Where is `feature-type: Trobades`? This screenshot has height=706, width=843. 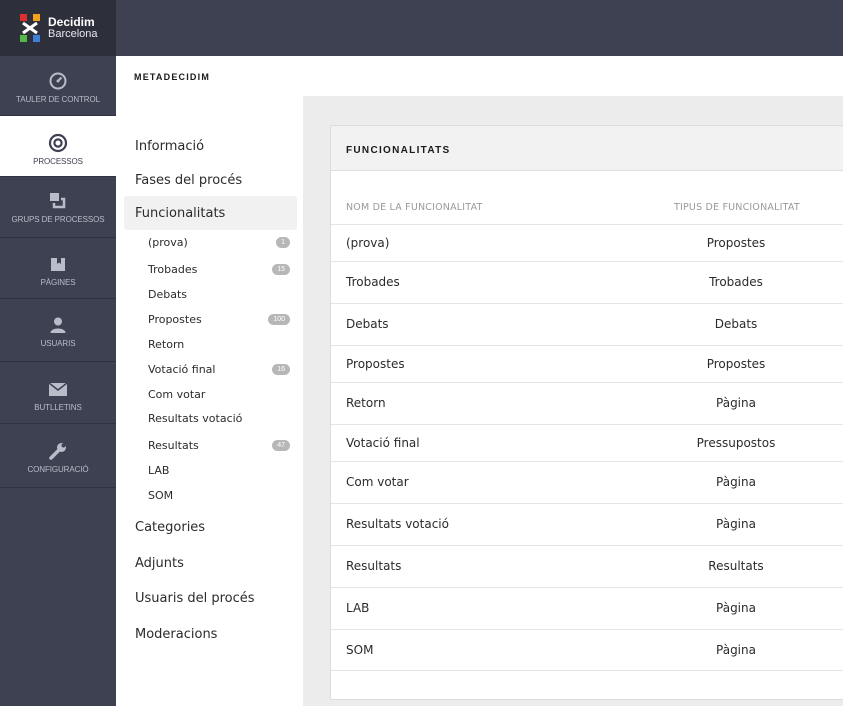
feature-type: Trobades is located at coordinates (736, 282).